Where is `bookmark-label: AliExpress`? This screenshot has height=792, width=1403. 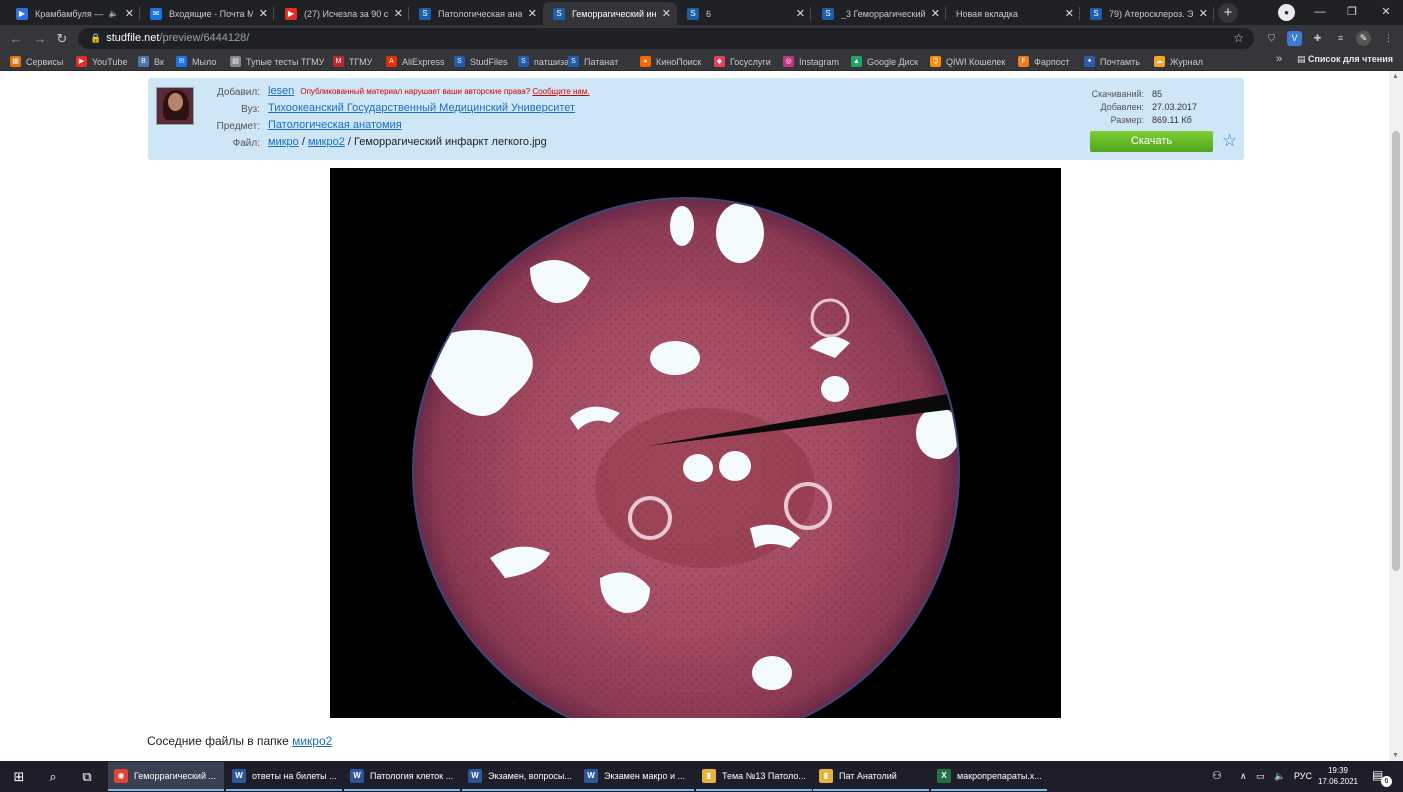 bookmark-label: AliExpress is located at coordinates (423, 61).